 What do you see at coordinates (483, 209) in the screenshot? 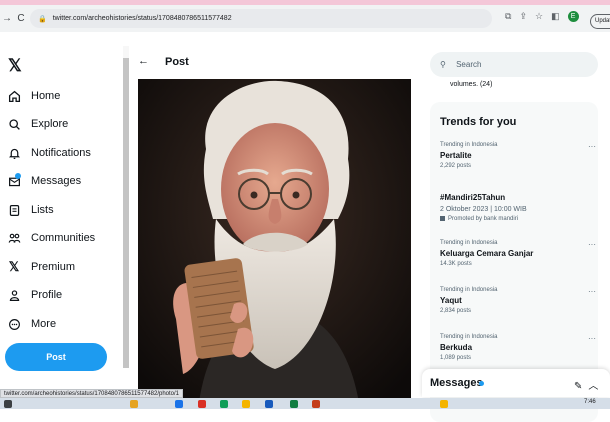
I see `trend-date: 2 Oktober 2023 | 10:00 WIB` at bounding box center [483, 209].